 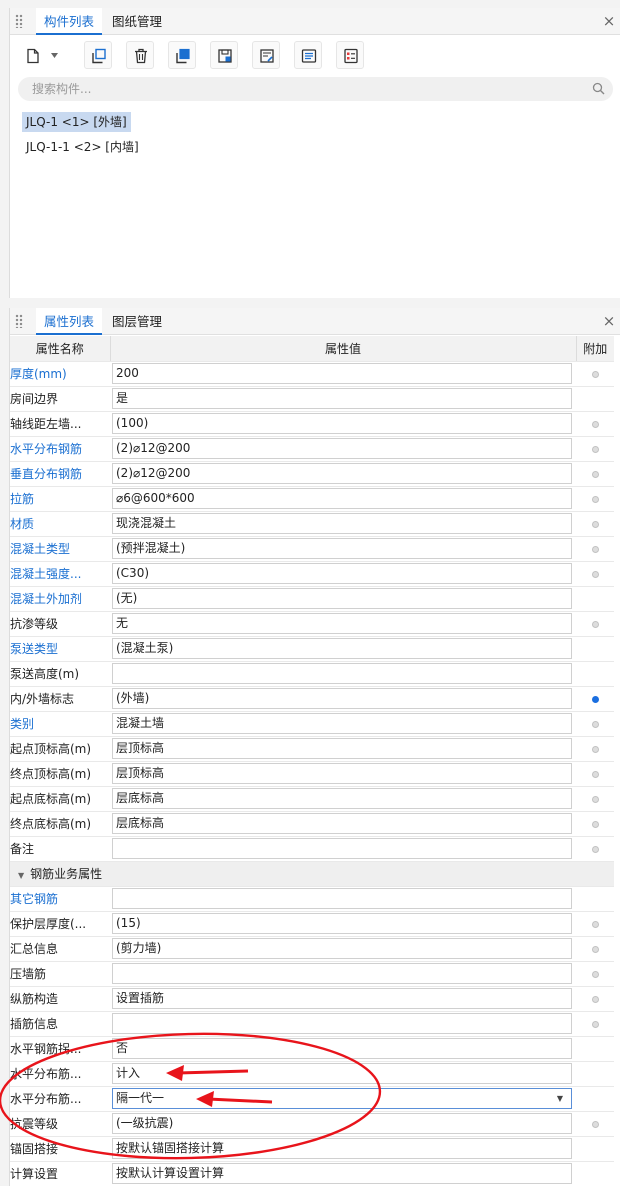 What do you see at coordinates (69, 21) in the screenshot?
I see `tab-component-list: 构件列表` at bounding box center [69, 21].